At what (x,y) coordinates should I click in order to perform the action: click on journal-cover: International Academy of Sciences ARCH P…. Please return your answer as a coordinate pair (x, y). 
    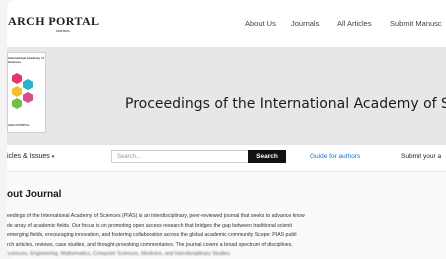
    Looking at the image, I should click on (26, 92).